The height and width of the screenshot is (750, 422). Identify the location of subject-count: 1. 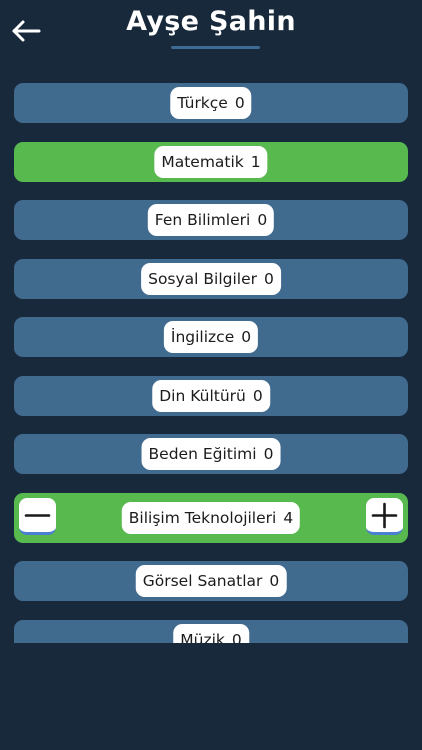
(255, 162).